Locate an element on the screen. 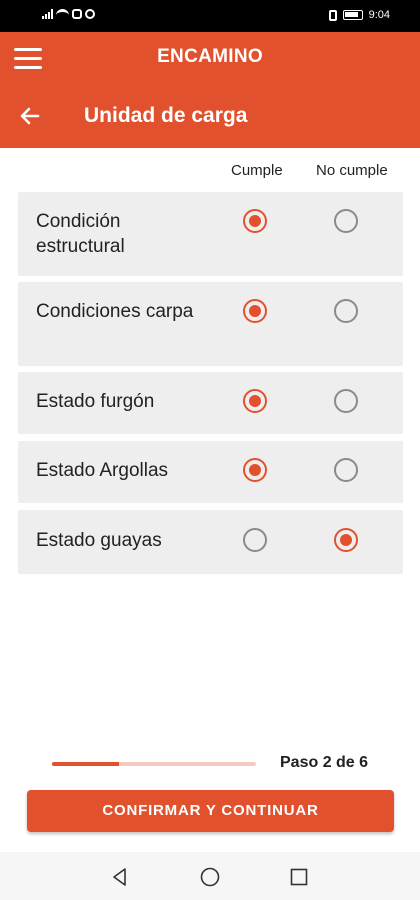 The image size is (420, 900). checklist-row-label: Condición estructural is located at coordinates (80, 234).